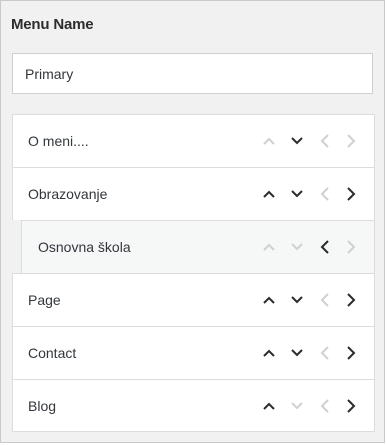 This screenshot has height=445, width=387. Describe the element at coordinates (68, 194) in the screenshot. I see `menu-item-label: Obrazovanje` at that location.